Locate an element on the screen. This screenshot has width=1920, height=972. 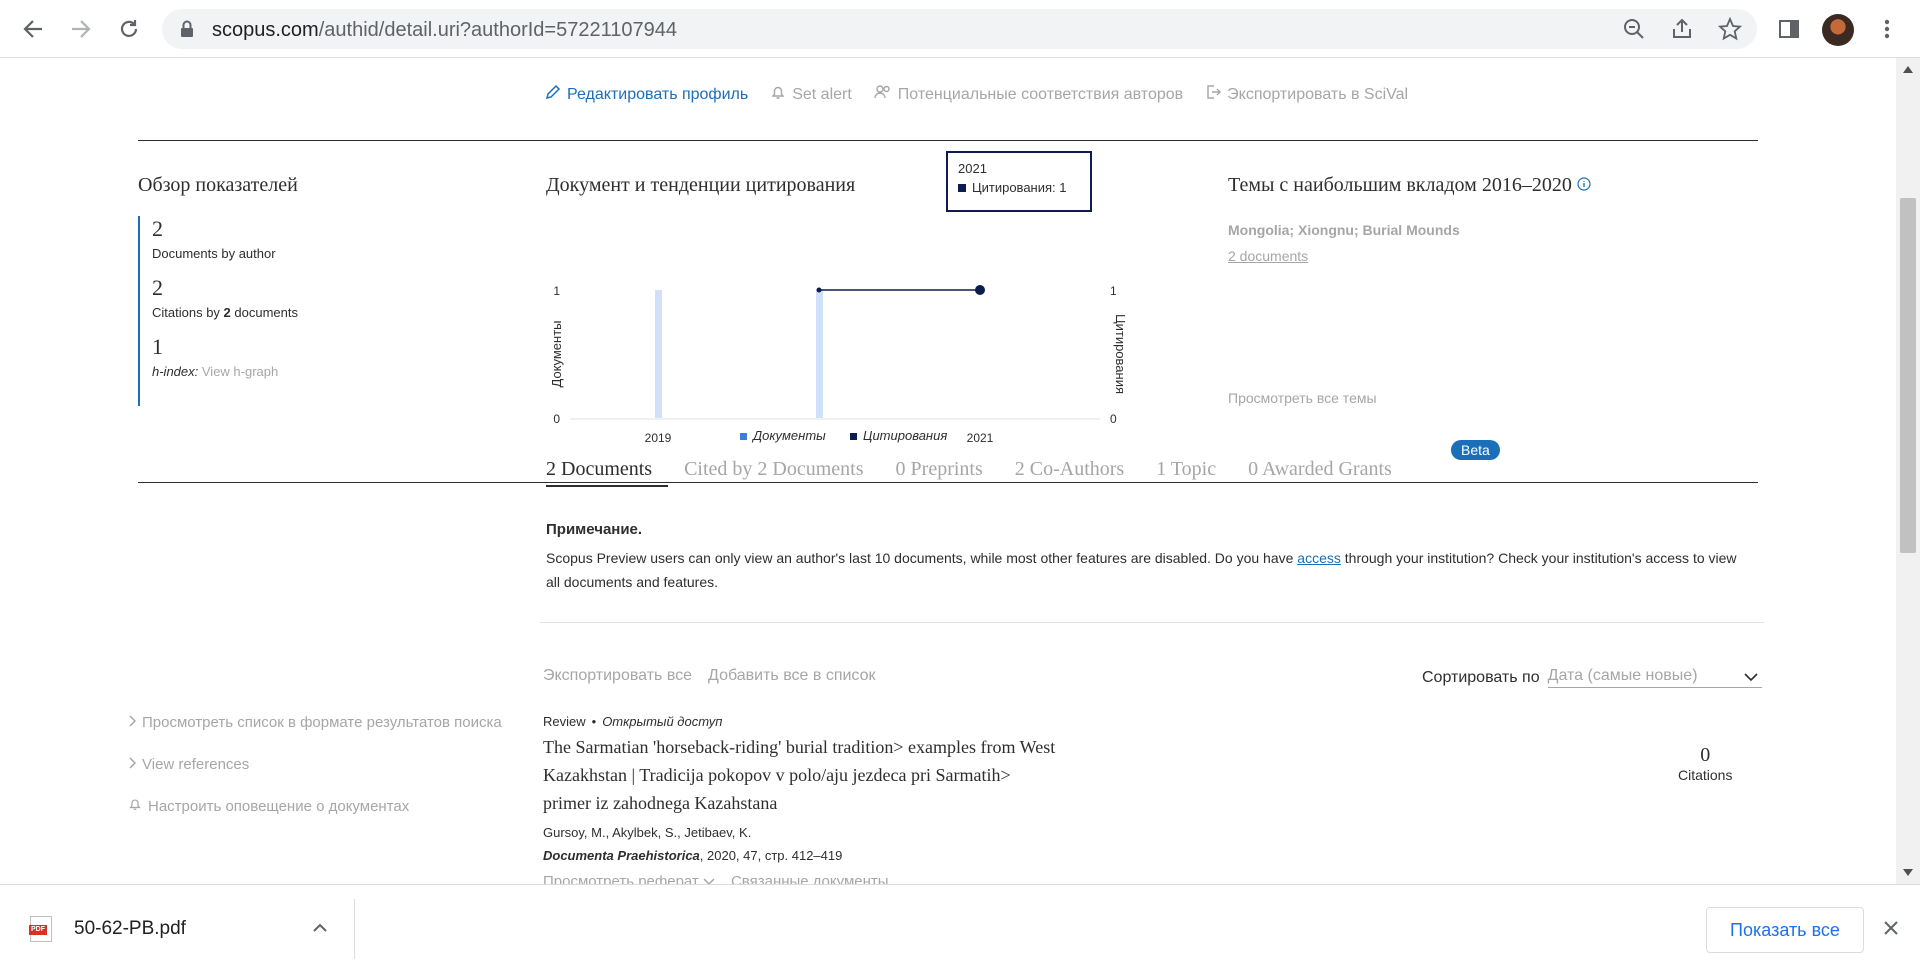
download-file-name: 50-62-PB.pdf is located at coordinates (130, 928).